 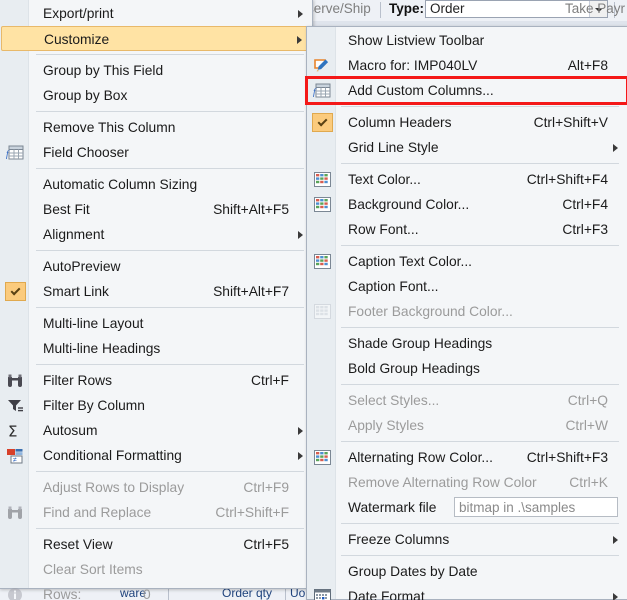 I want to click on menu-item-group-by-this-field: Group by This Field, so click(x=156, y=70).